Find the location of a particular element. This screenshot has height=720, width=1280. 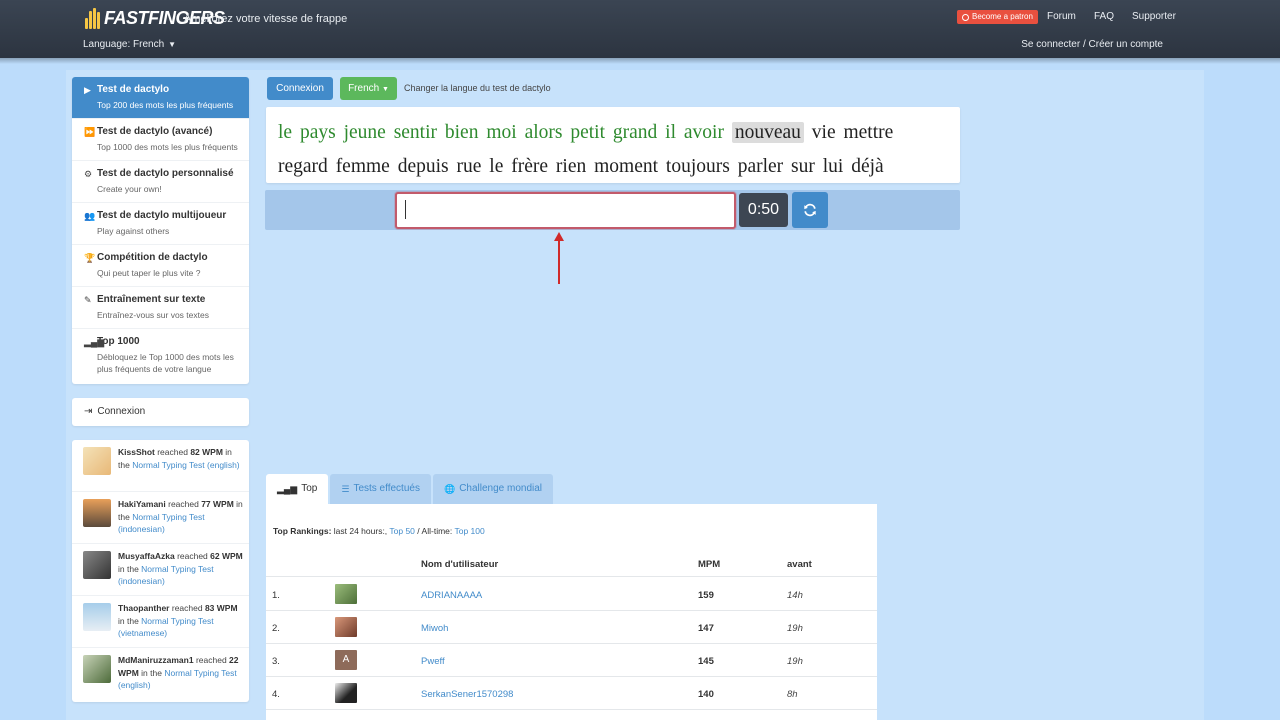

activity-test-link: Normal Typing Test (indonesian) is located at coordinates (161, 523).